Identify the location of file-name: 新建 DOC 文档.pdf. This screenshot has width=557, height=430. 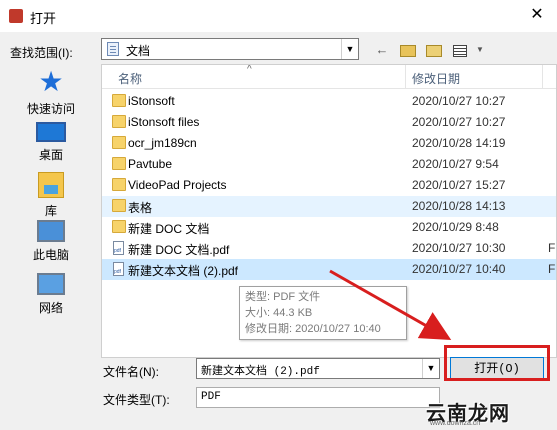
(179, 250).